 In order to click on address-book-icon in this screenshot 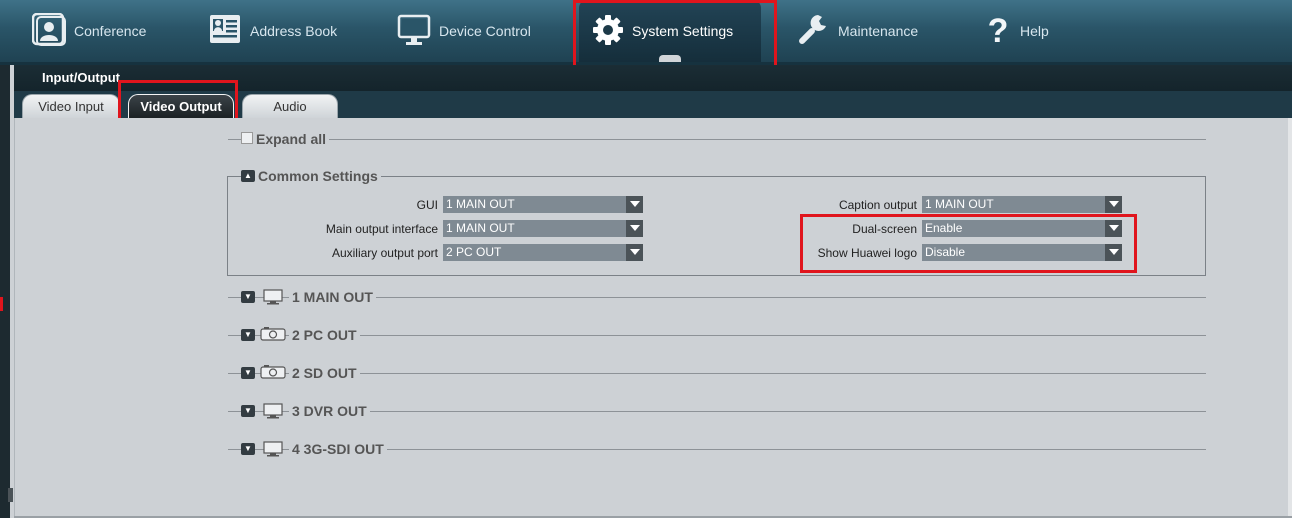, I will do `click(225, 31)`.